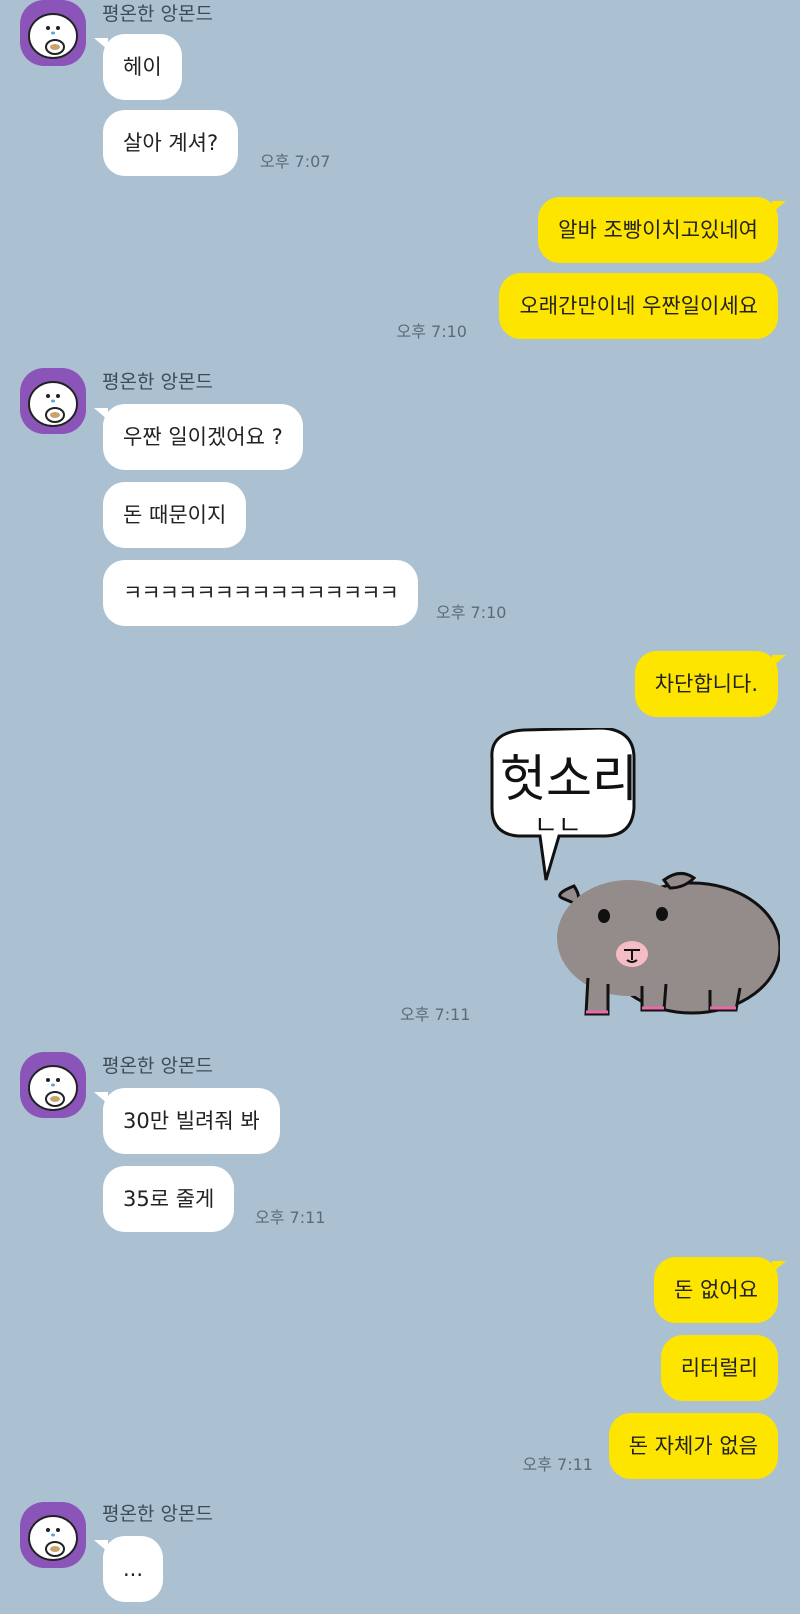  What do you see at coordinates (636, 871) in the screenshot?
I see `sticker-image: 헛소리 ㄴㄴ` at bounding box center [636, 871].